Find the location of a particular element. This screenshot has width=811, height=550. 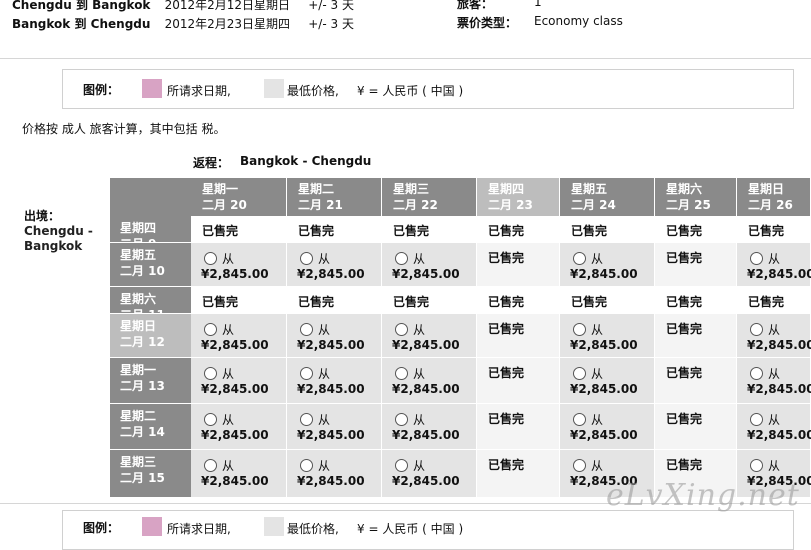

column-header: 星期五 二月 24 is located at coordinates (607, 197).